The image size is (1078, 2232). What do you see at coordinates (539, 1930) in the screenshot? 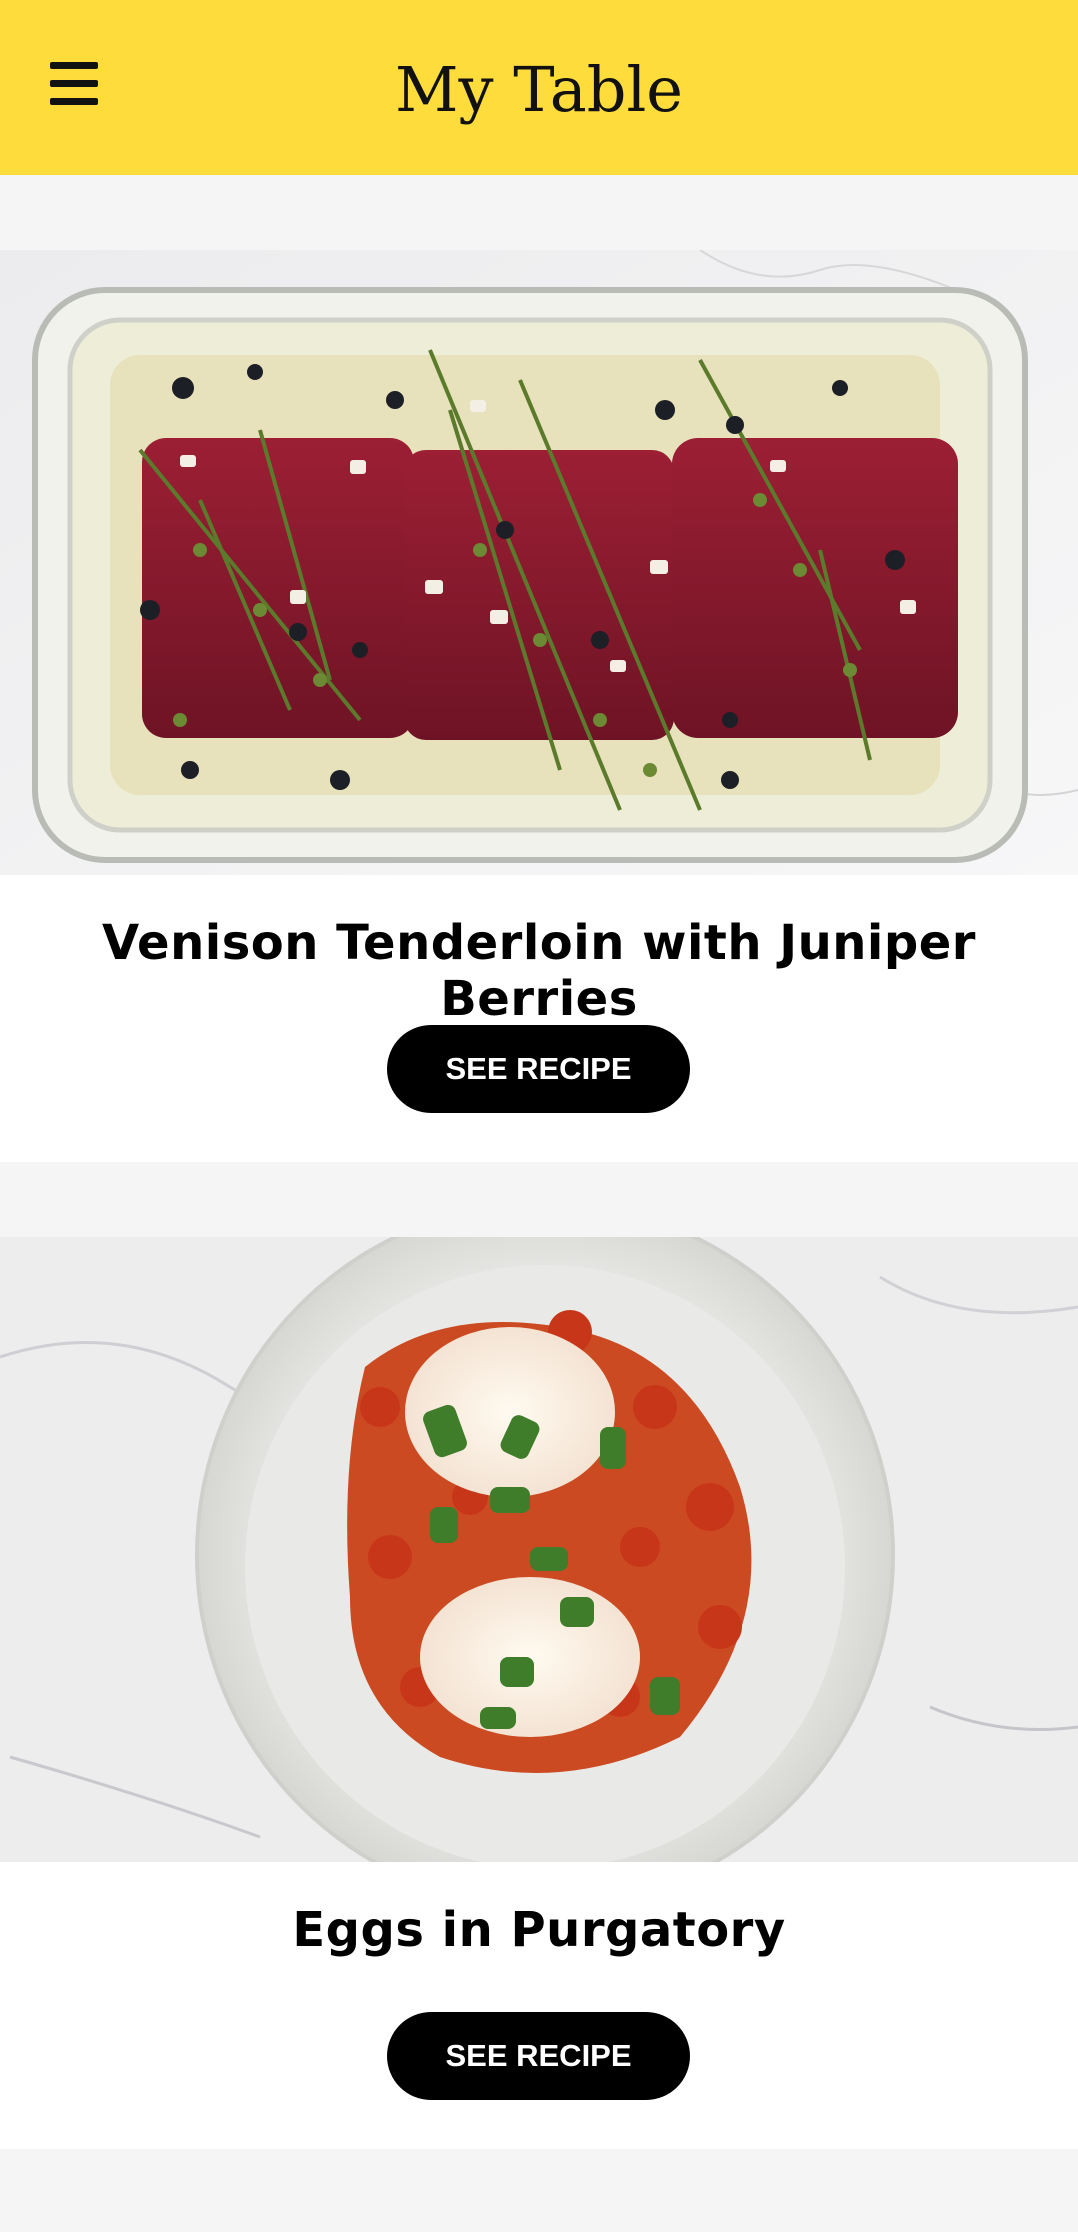
I see `recipe-title: Eggs in Purgatory` at bounding box center [539, 1930].